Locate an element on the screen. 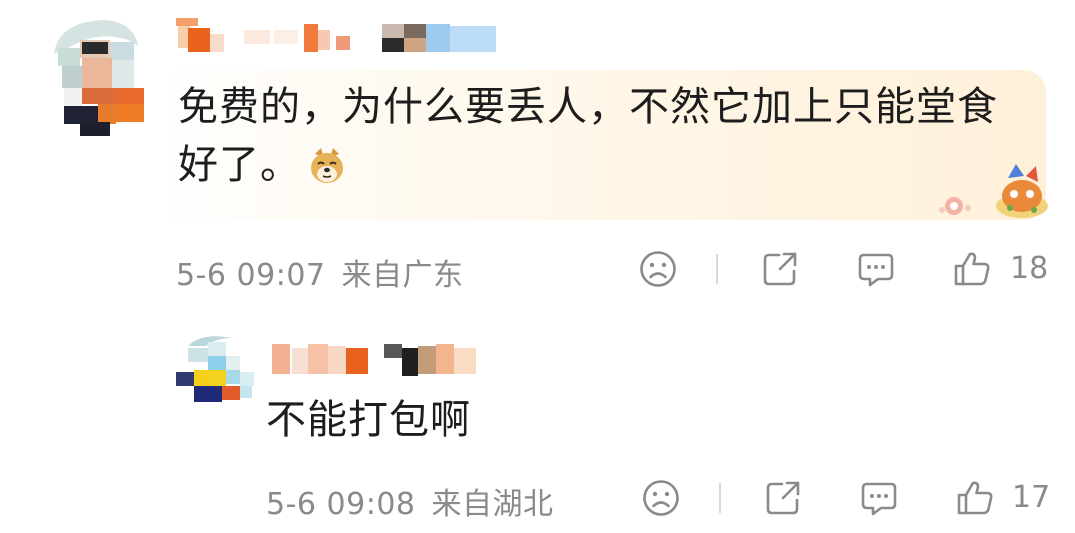  decoration-sticker is located at coordinates (992, 191).